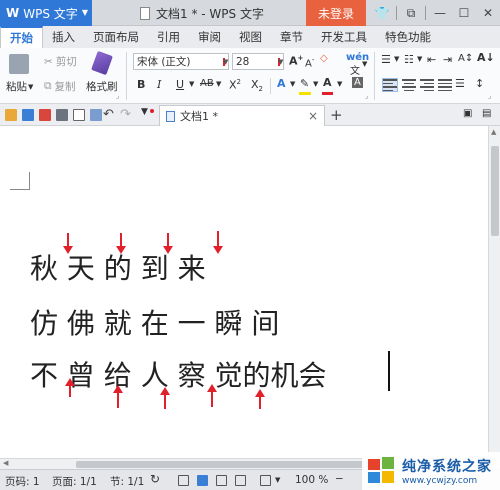  What do you see at coordinates (382, 13) in the screenshot?
I see `skin-icon: 👕` at bounding box center [382, 13].